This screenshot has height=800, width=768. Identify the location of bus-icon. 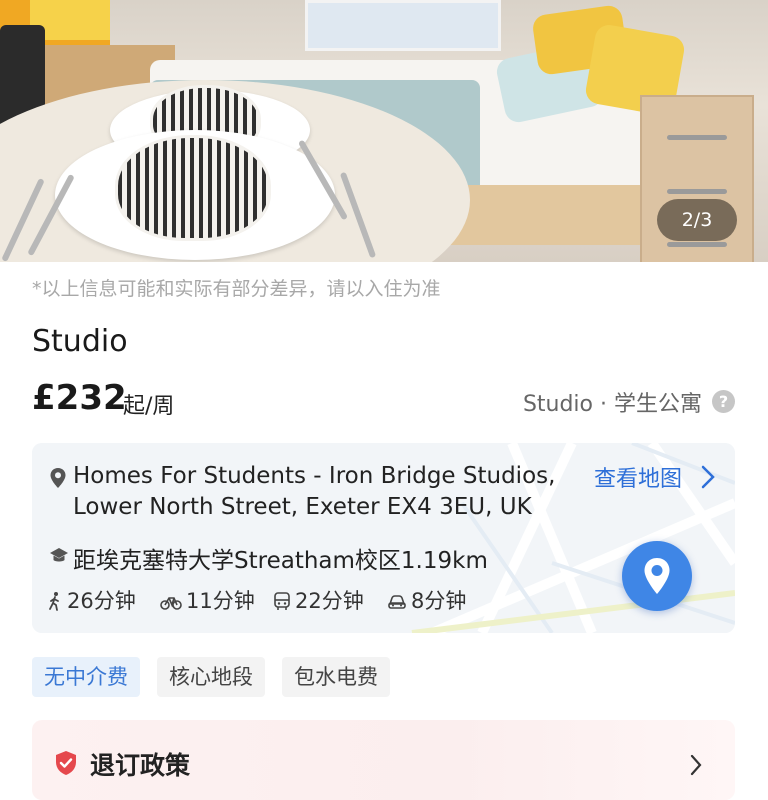
(282, 601).